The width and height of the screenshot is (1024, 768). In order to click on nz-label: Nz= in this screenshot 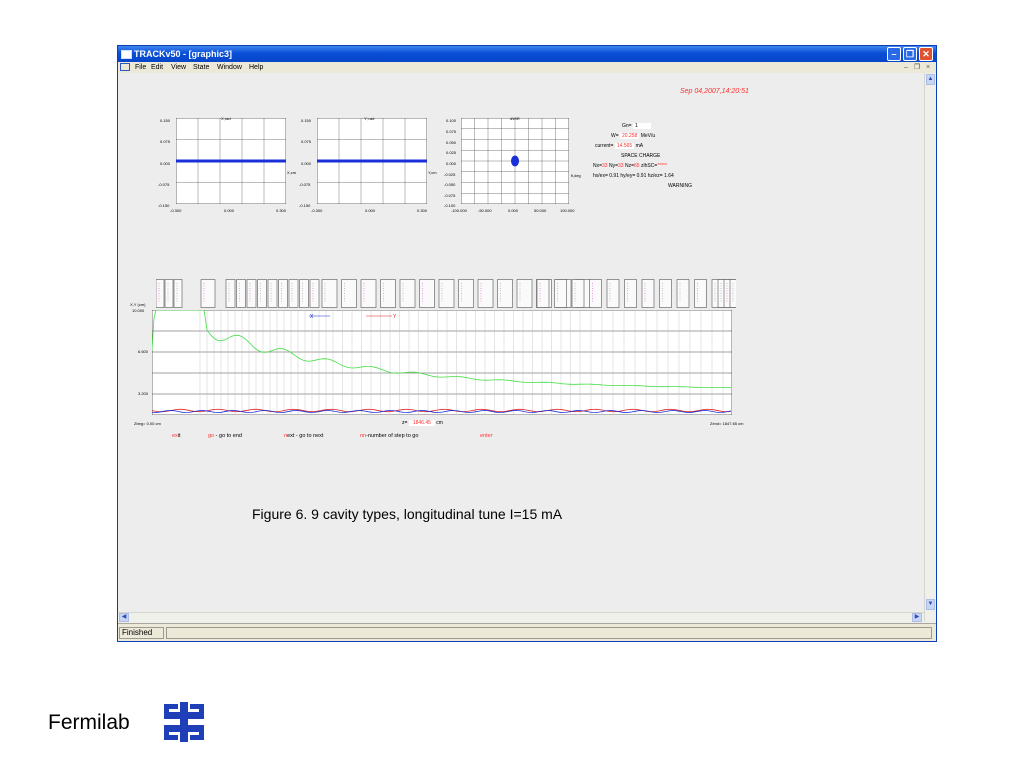, I will do `click(629, 166)`.